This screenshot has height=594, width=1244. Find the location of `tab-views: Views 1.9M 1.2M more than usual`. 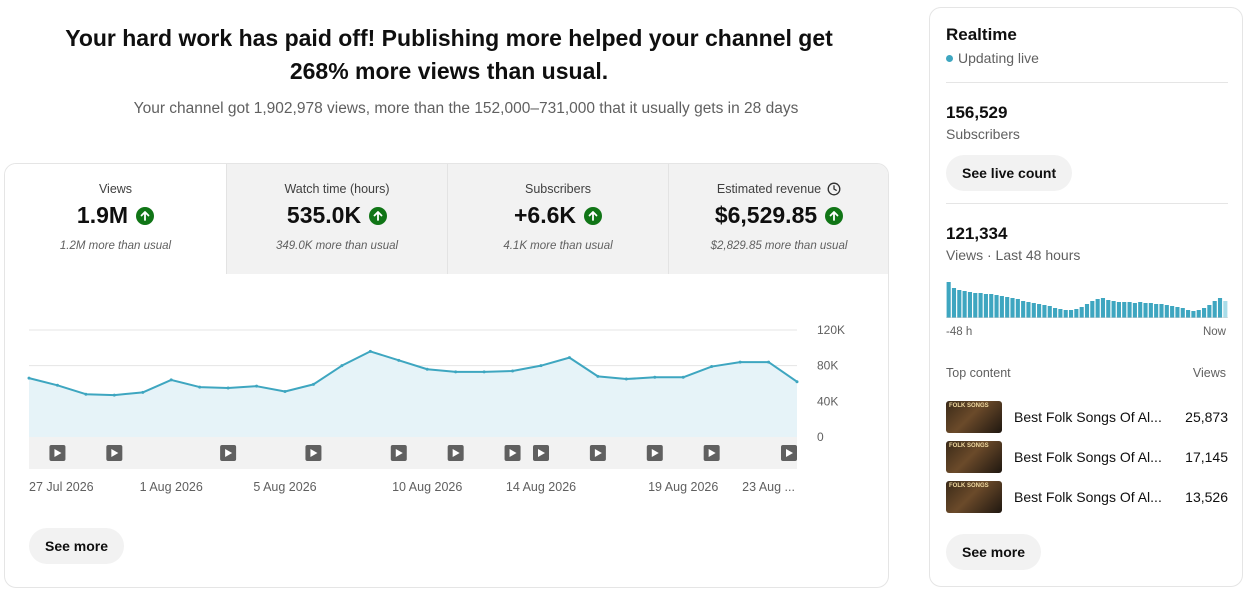

tab-views: Views 1.9M 1.2M more than usual is located at coordinates (115, 219).